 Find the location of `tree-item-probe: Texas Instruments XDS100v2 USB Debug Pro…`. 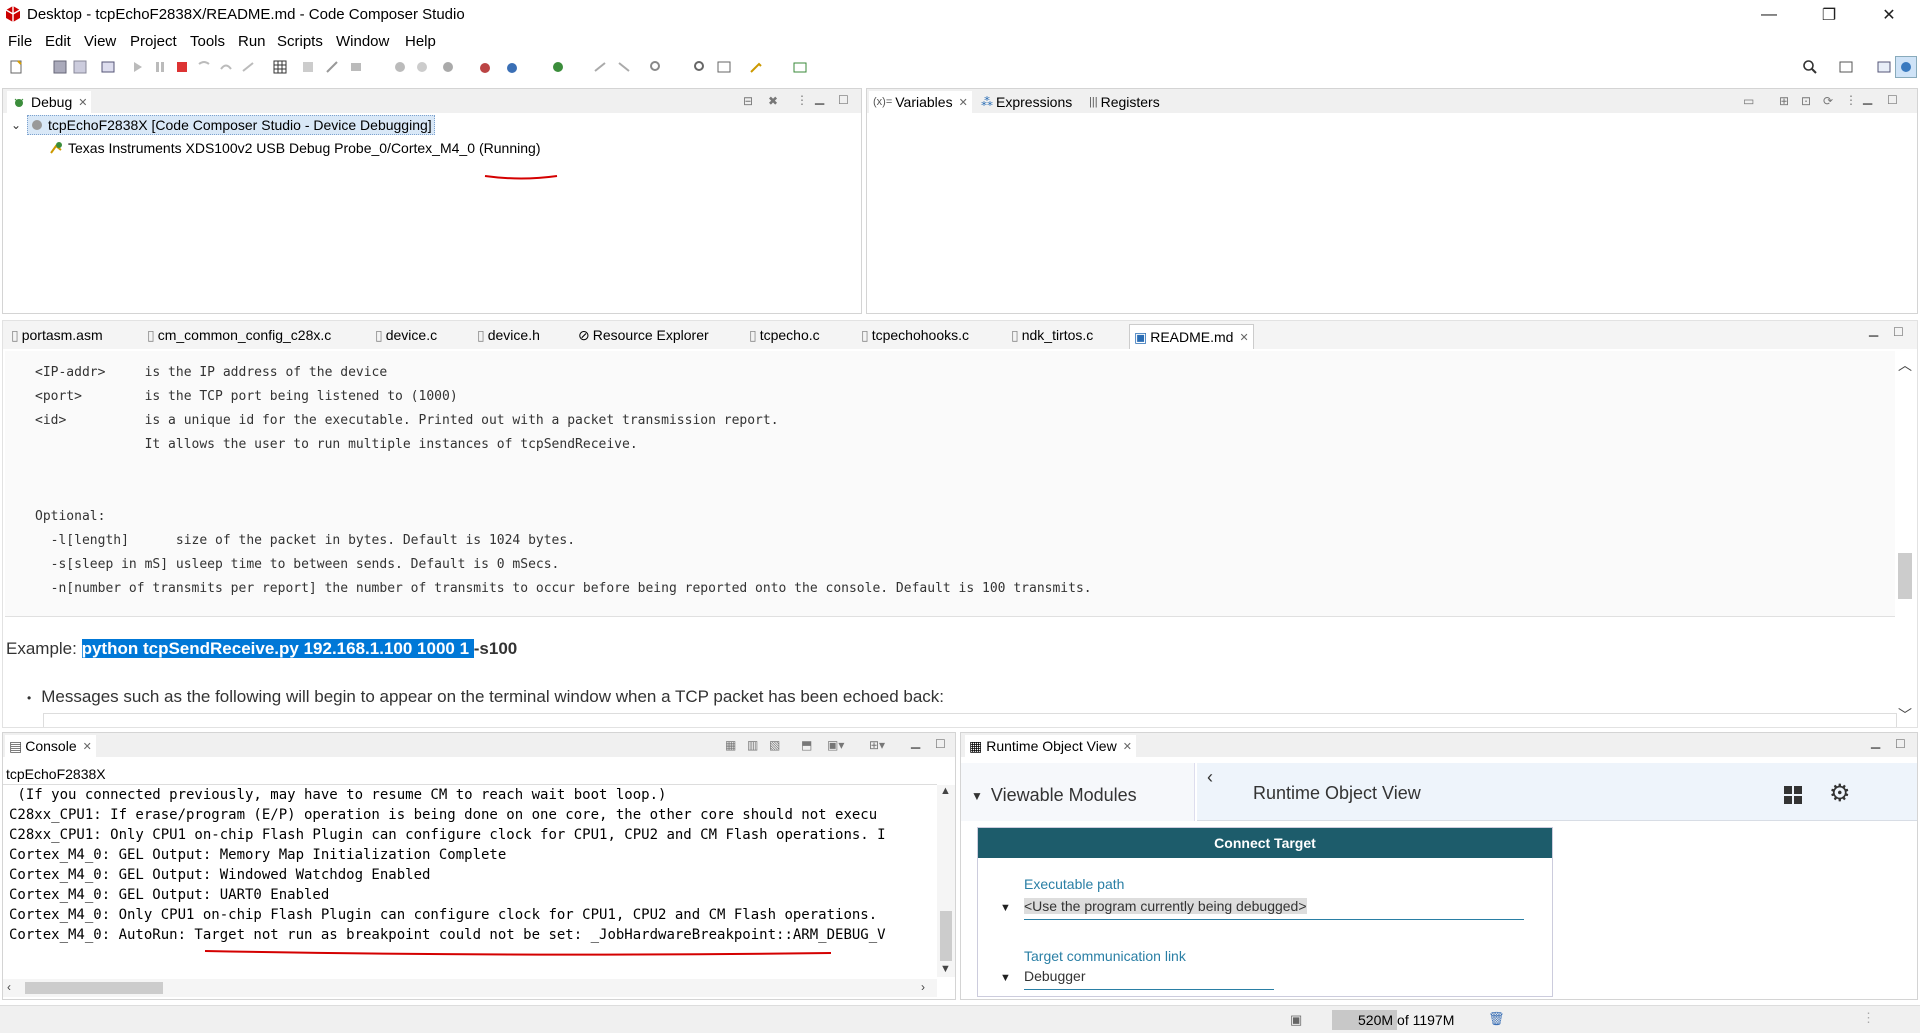

tree-item-probe: Texas Instruments XDS100v2 USB Debug Pro… is located at coordinates (294, 148).